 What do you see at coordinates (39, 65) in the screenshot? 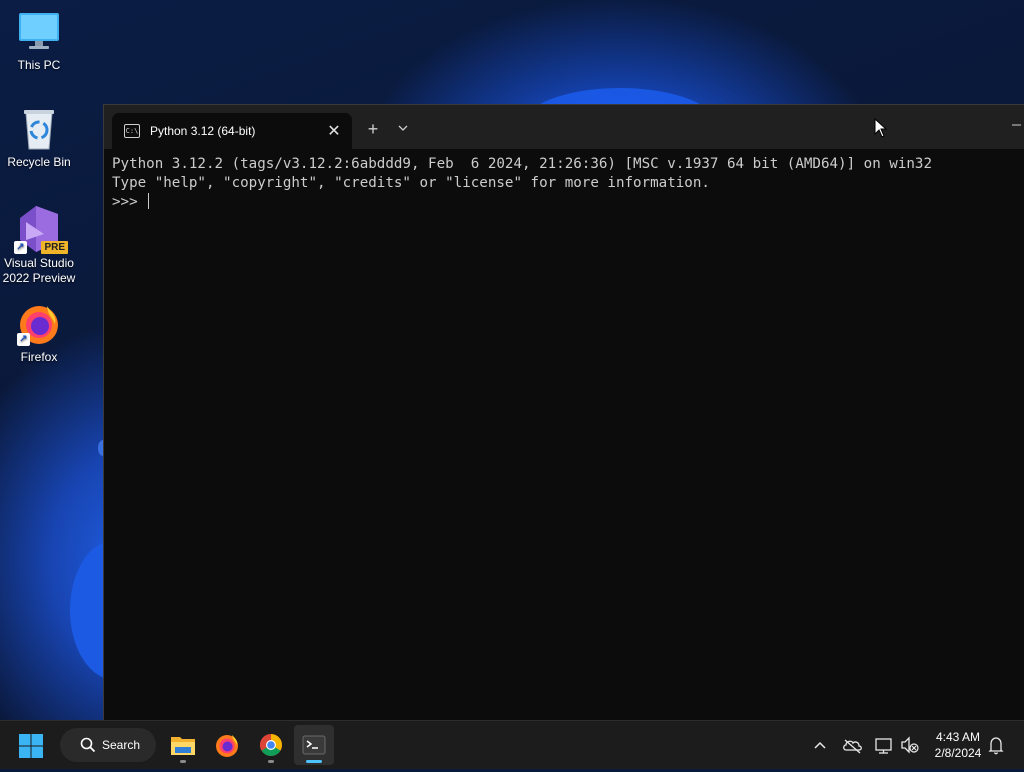
I see `desktop-icon-label: This PC` at bounding box center [39, 65].